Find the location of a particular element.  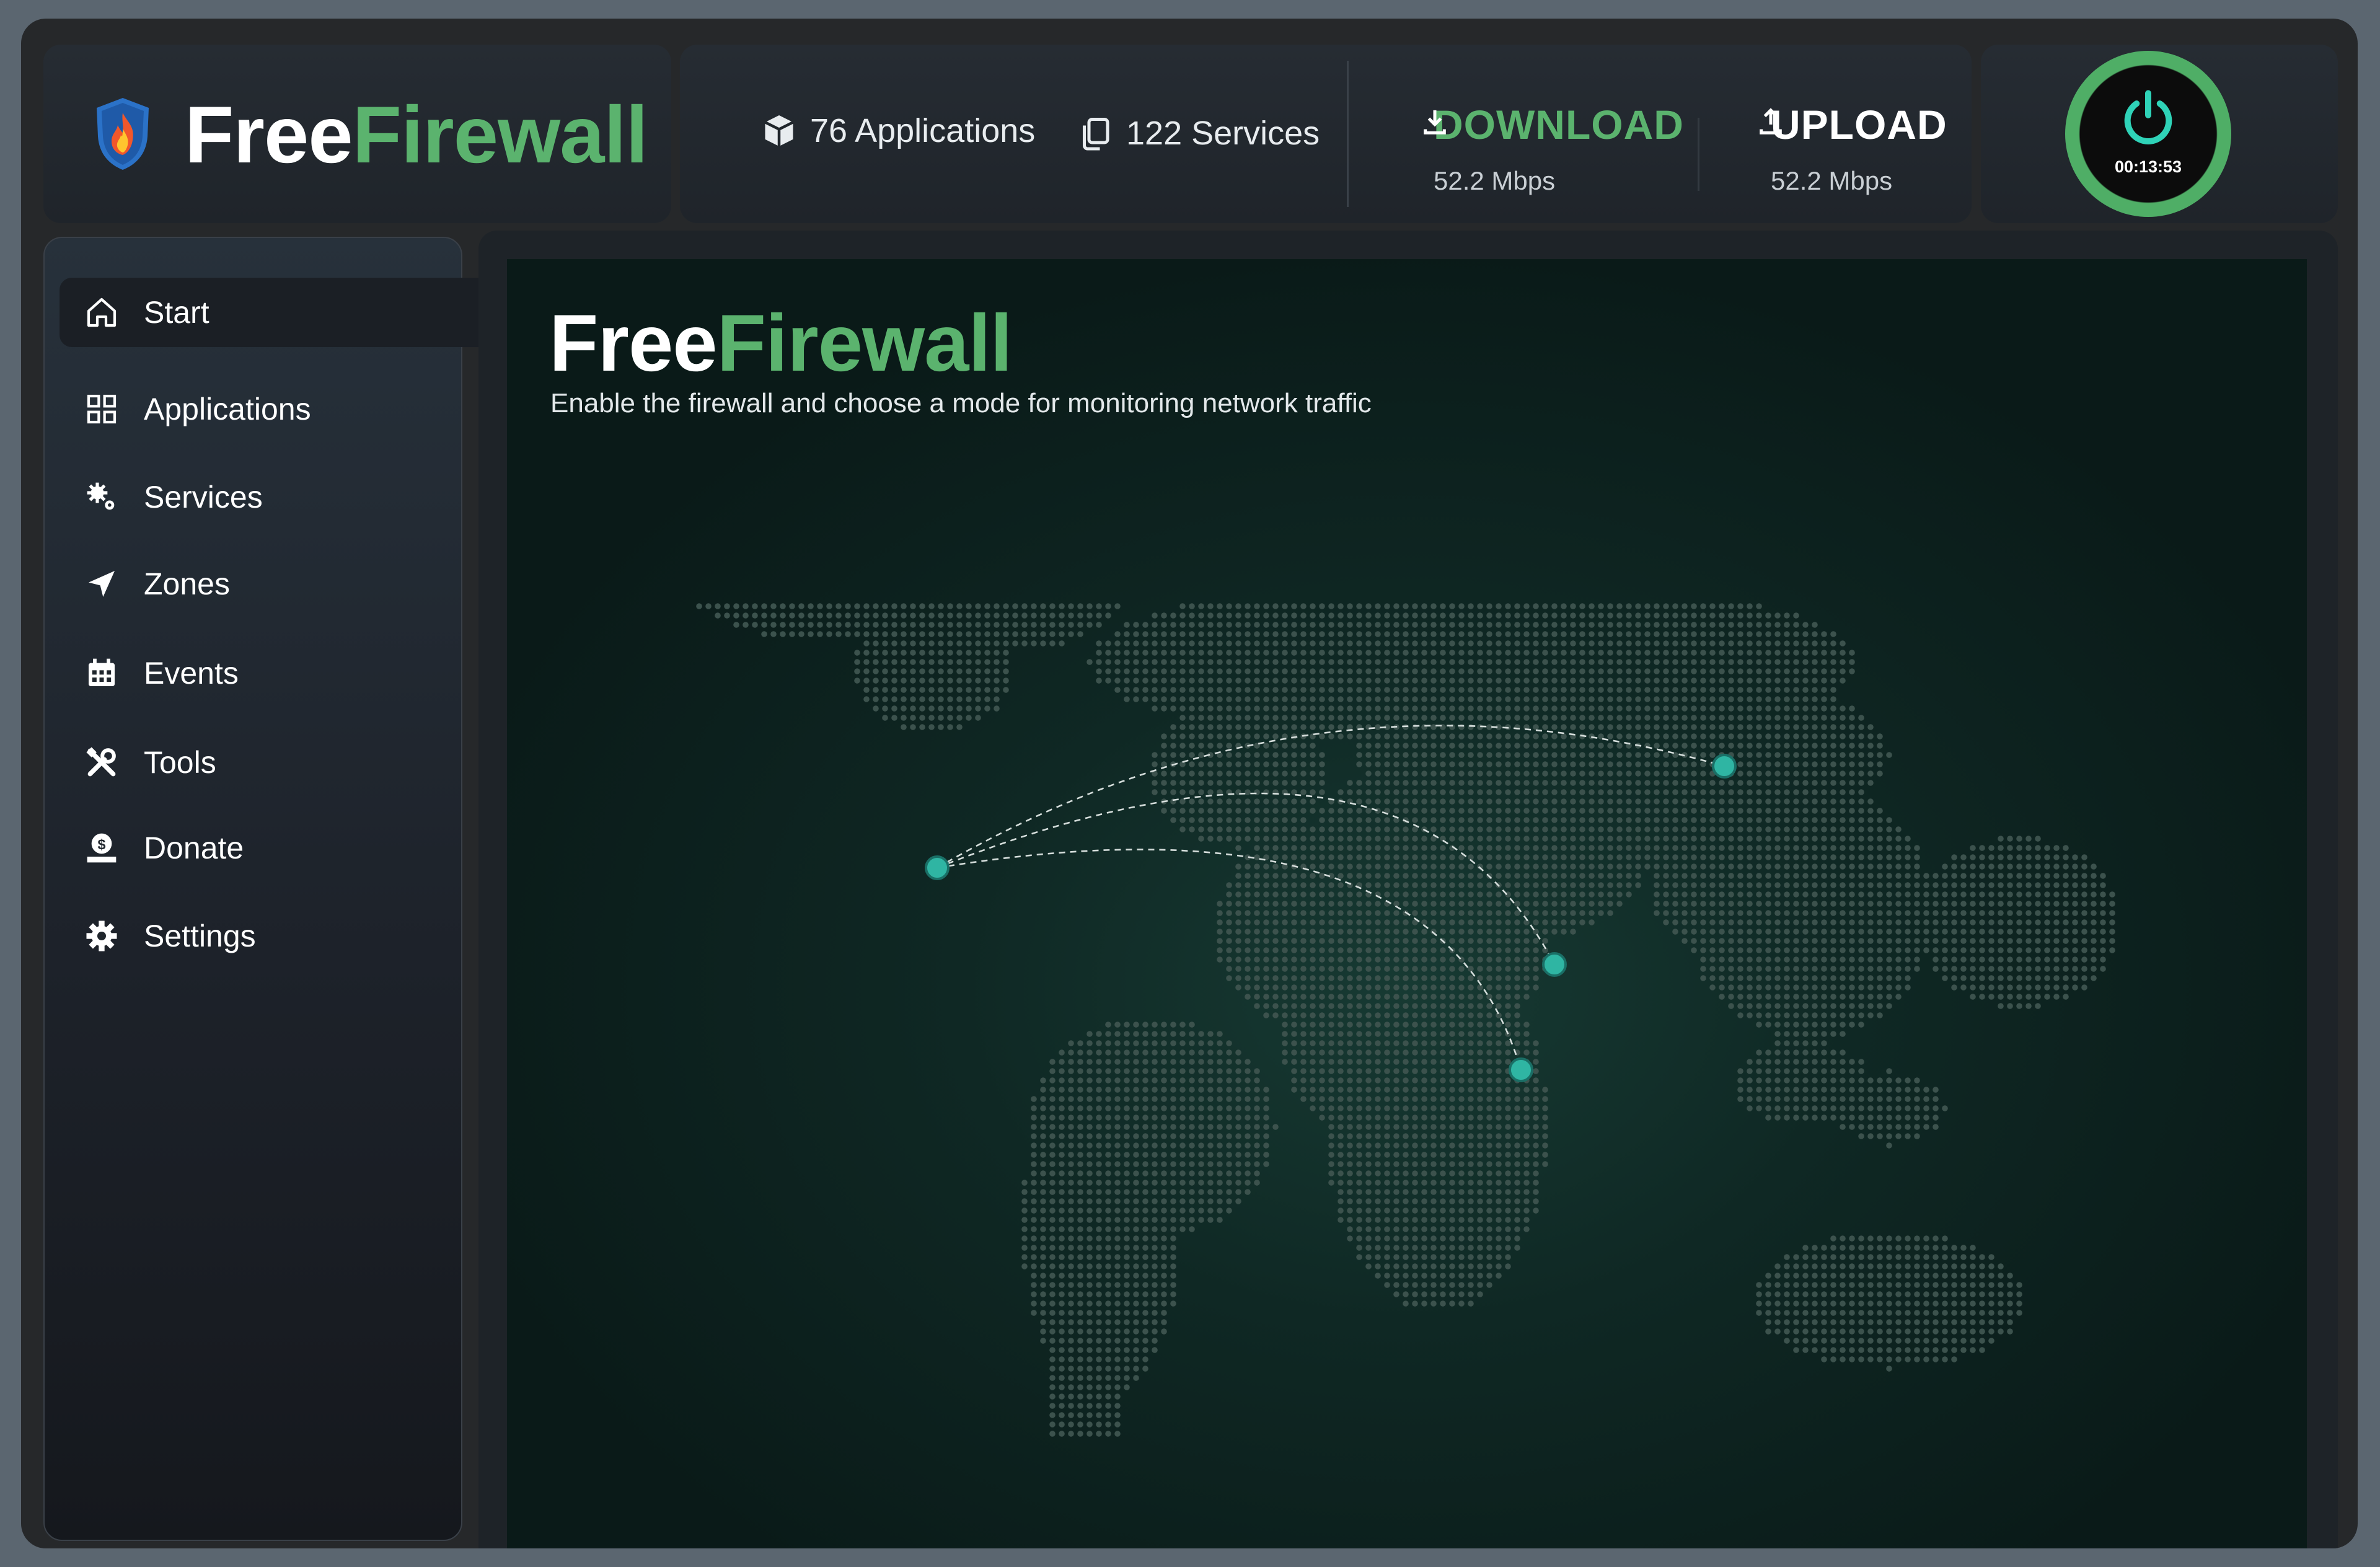

power-icon is located at coordinates (2148, 116).